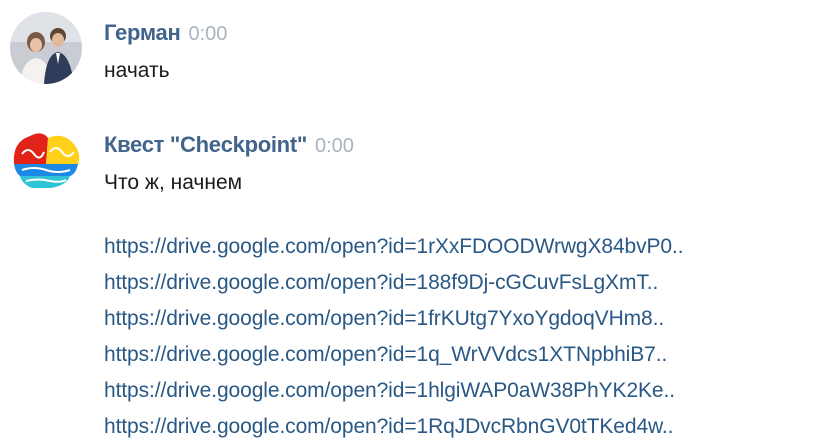 Image resolution: width=824 pixels, height=445 pixels. What do you see at coordinates (137, 70) in the screenshot?
I see `message-text: начать` at bounding box center [137, 70].